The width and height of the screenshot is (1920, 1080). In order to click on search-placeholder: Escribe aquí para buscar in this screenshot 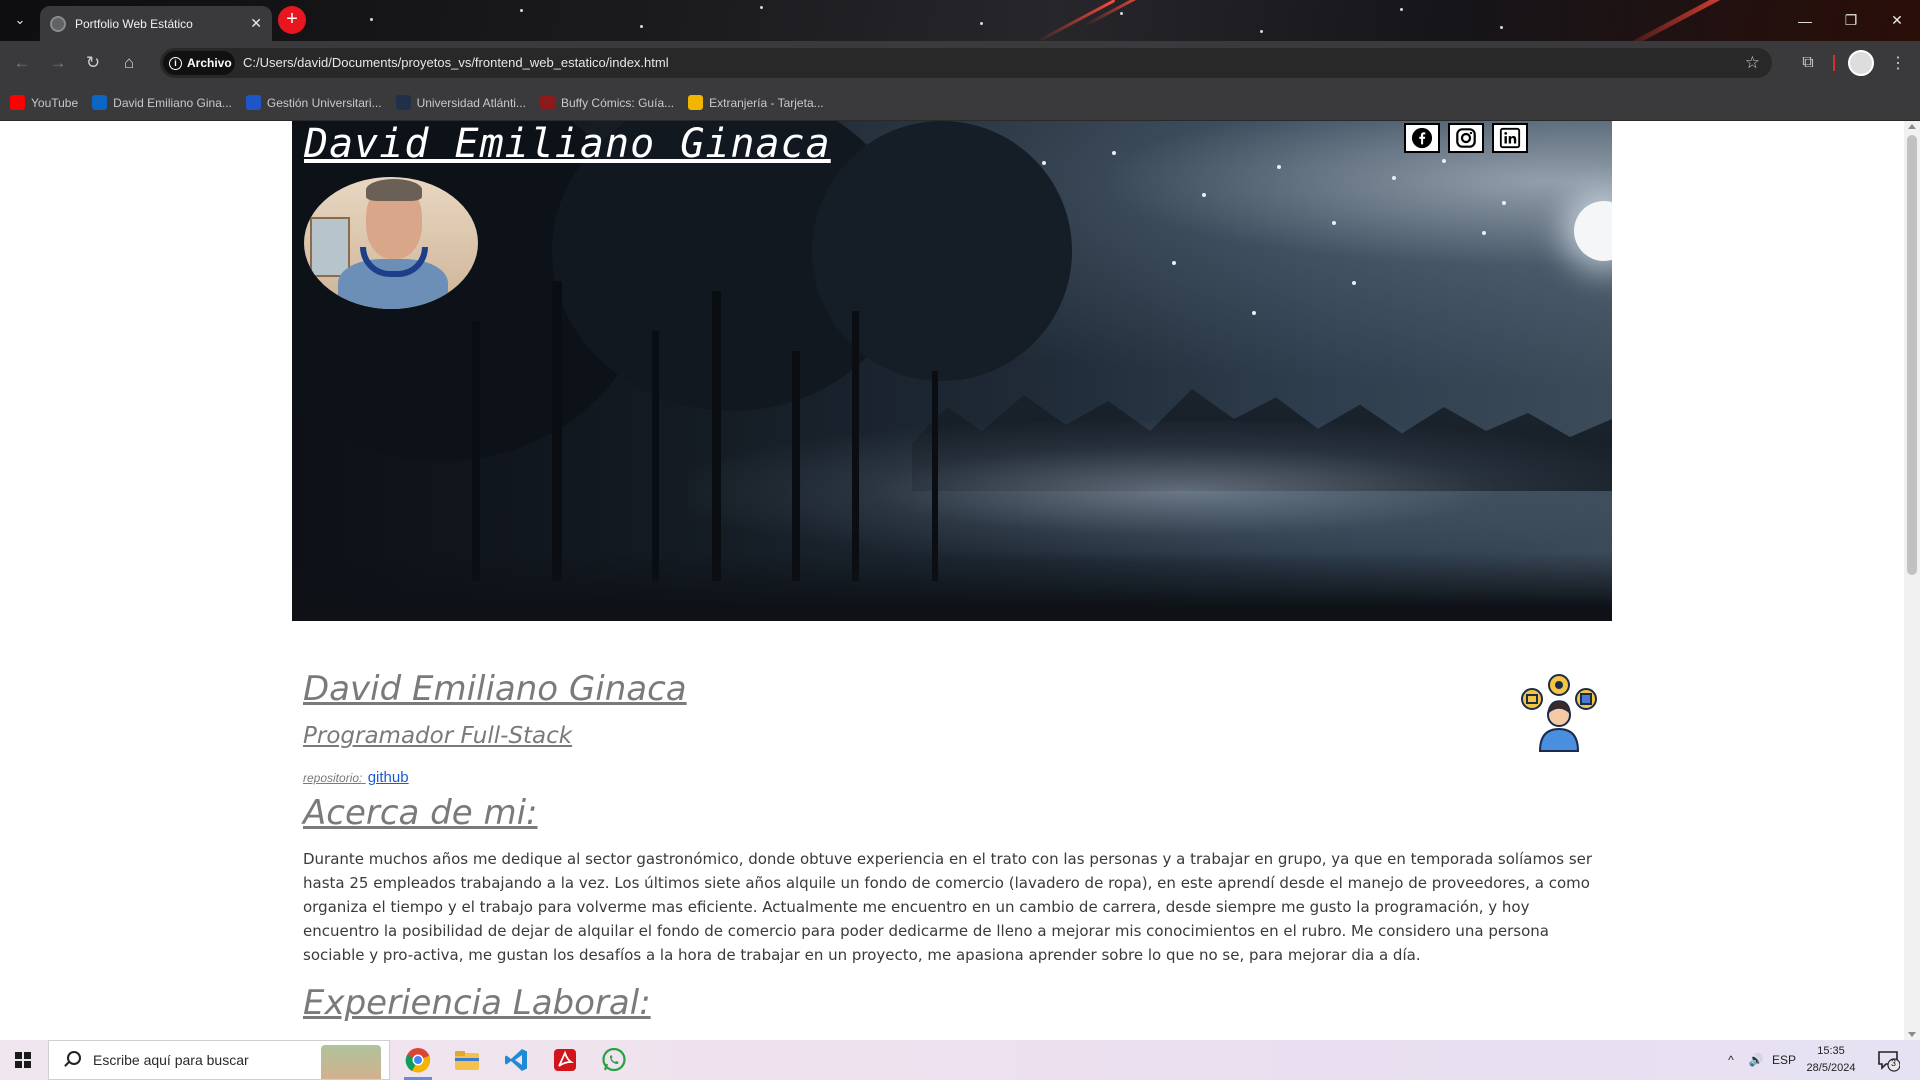, I will do `click(171, 1060)`.